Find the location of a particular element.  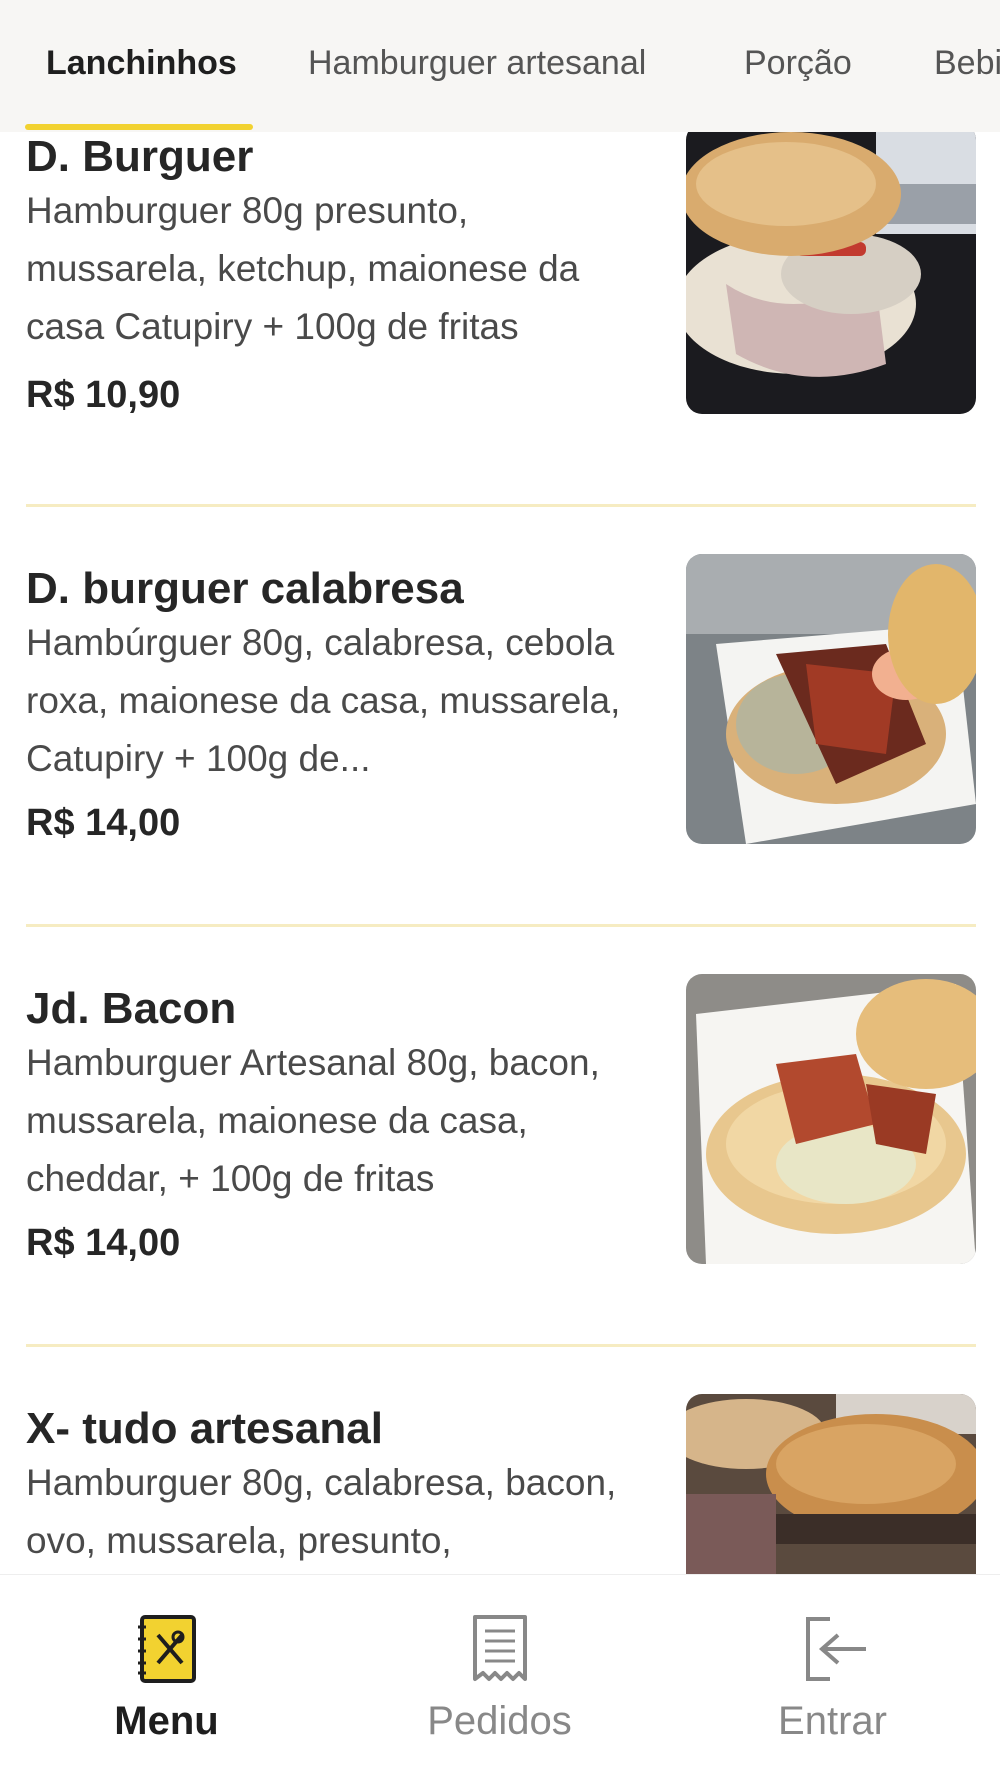

product-name: X- tudo artesanal is located at coordinates (204, 1428).